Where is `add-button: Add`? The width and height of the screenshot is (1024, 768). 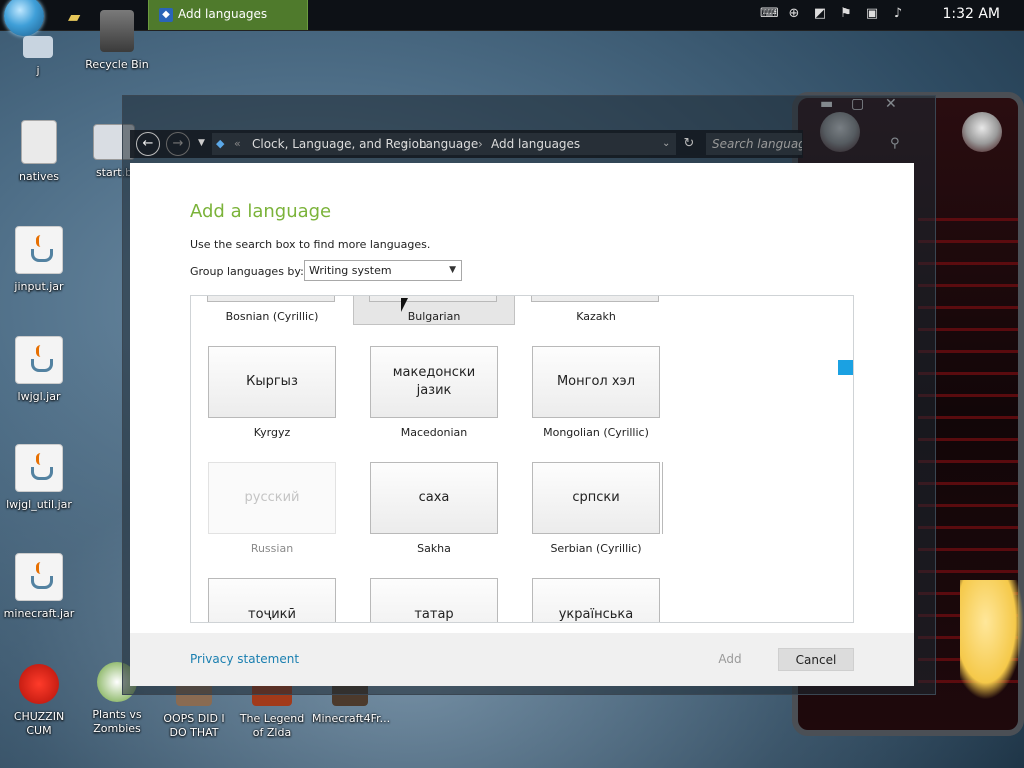 add-button: Add is located at coordinates (730, 659).